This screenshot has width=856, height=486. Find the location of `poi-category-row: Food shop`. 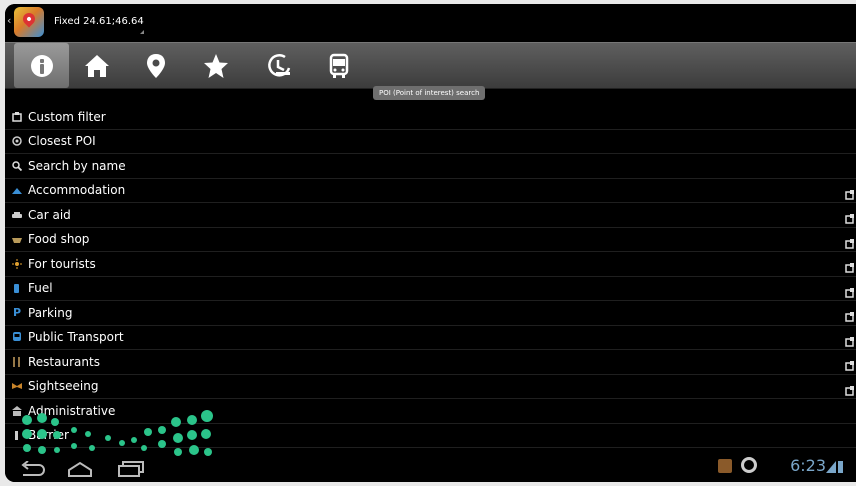

poi-category-row: Food shop is located at coordinates (430, 240).